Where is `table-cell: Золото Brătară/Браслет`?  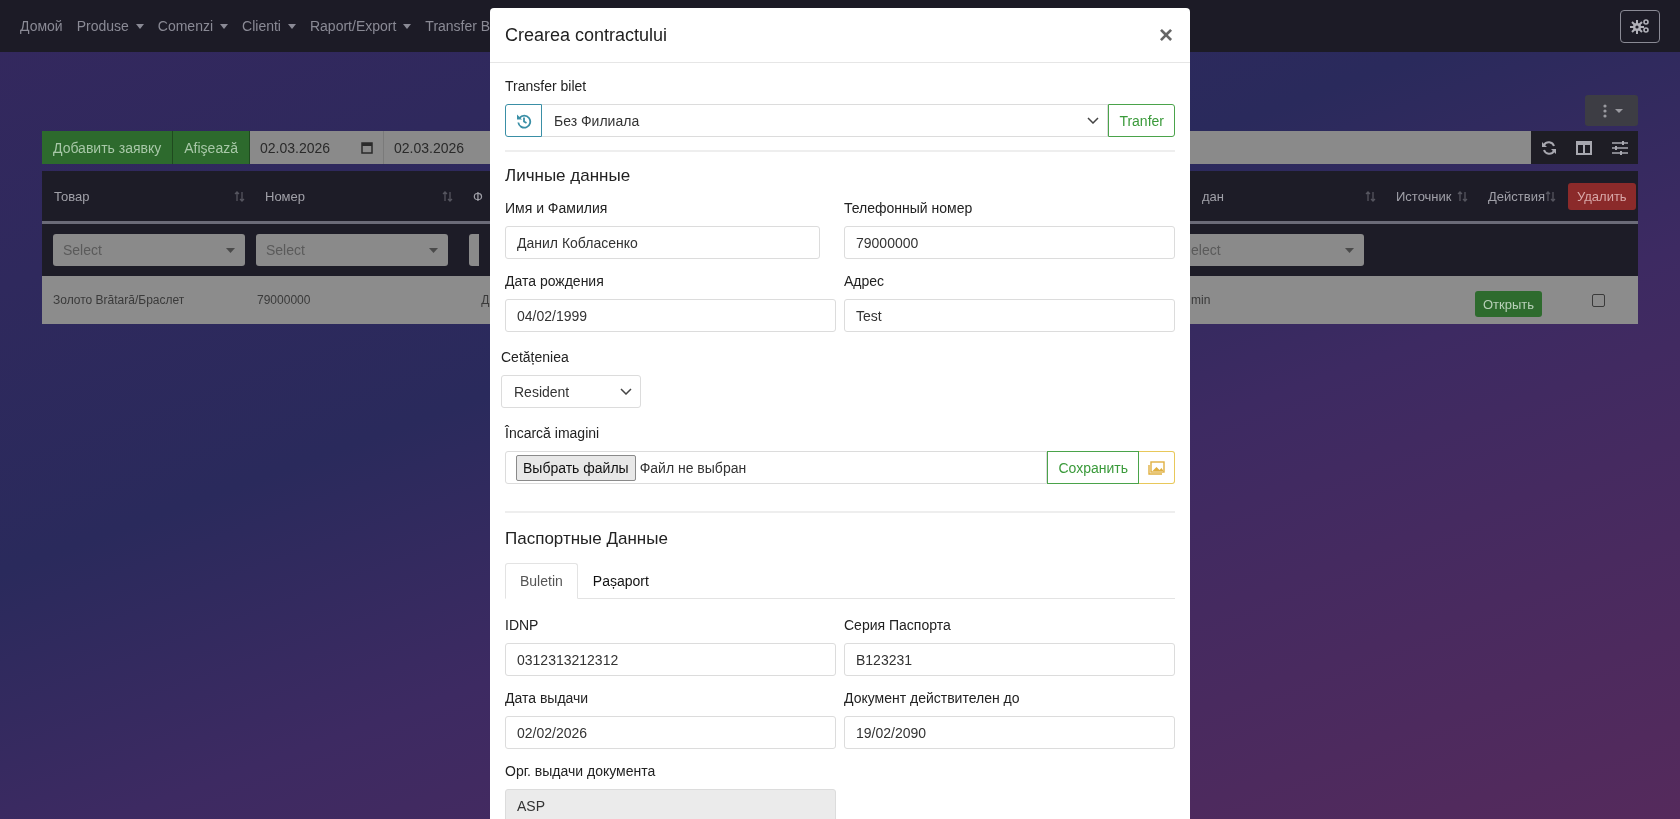 table-cell: Золото Brătară/Браслет is located at coordinates (119, 300).